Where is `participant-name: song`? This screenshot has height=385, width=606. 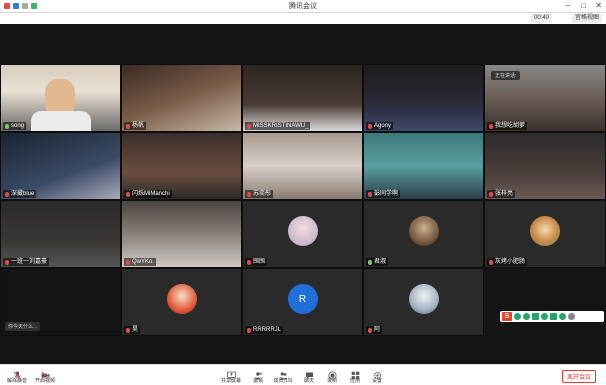
participant-name: song is located at coordinates (18, 126).